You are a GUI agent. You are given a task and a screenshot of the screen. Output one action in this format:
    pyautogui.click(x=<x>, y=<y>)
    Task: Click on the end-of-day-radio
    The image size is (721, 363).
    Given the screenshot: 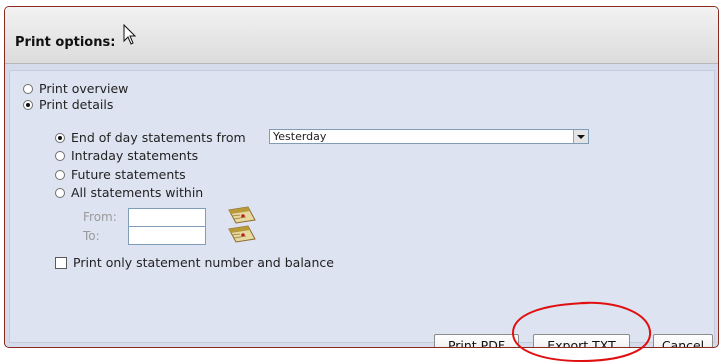 What is the action you would take?
    pyautogui.click(x=60, y=137)
    